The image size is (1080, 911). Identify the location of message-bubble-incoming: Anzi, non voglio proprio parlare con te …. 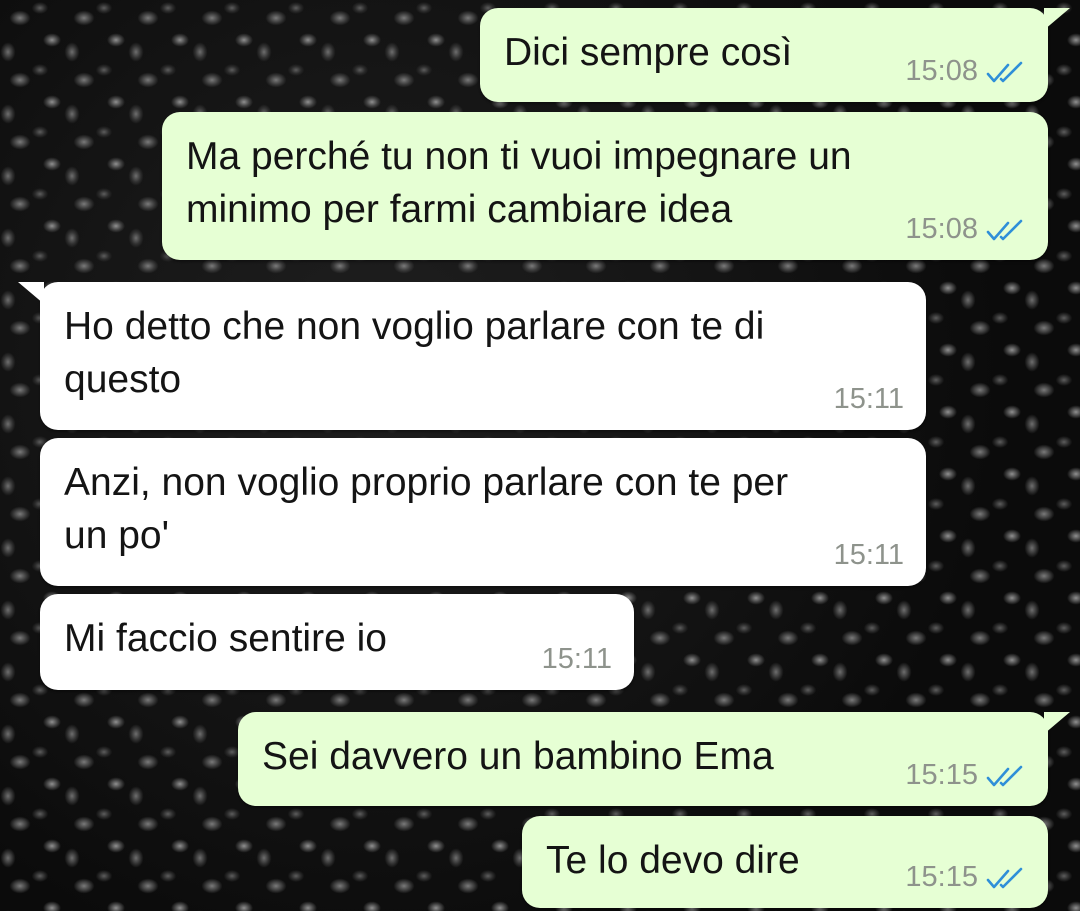
(483, 512).